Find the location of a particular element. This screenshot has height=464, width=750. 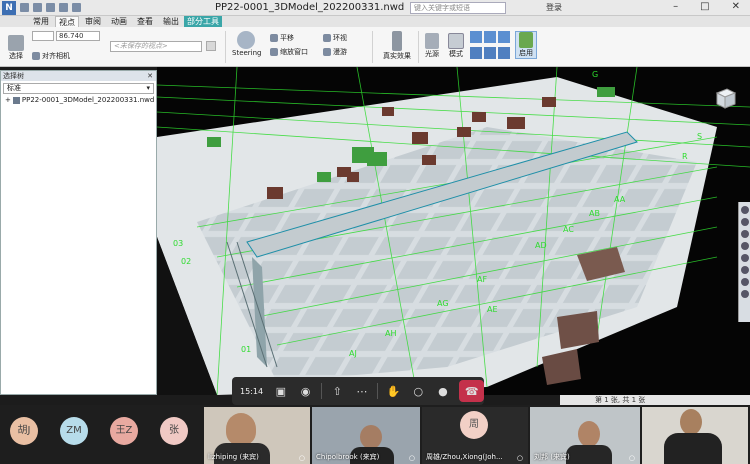

select-icon is located at coordinates (744, 282).